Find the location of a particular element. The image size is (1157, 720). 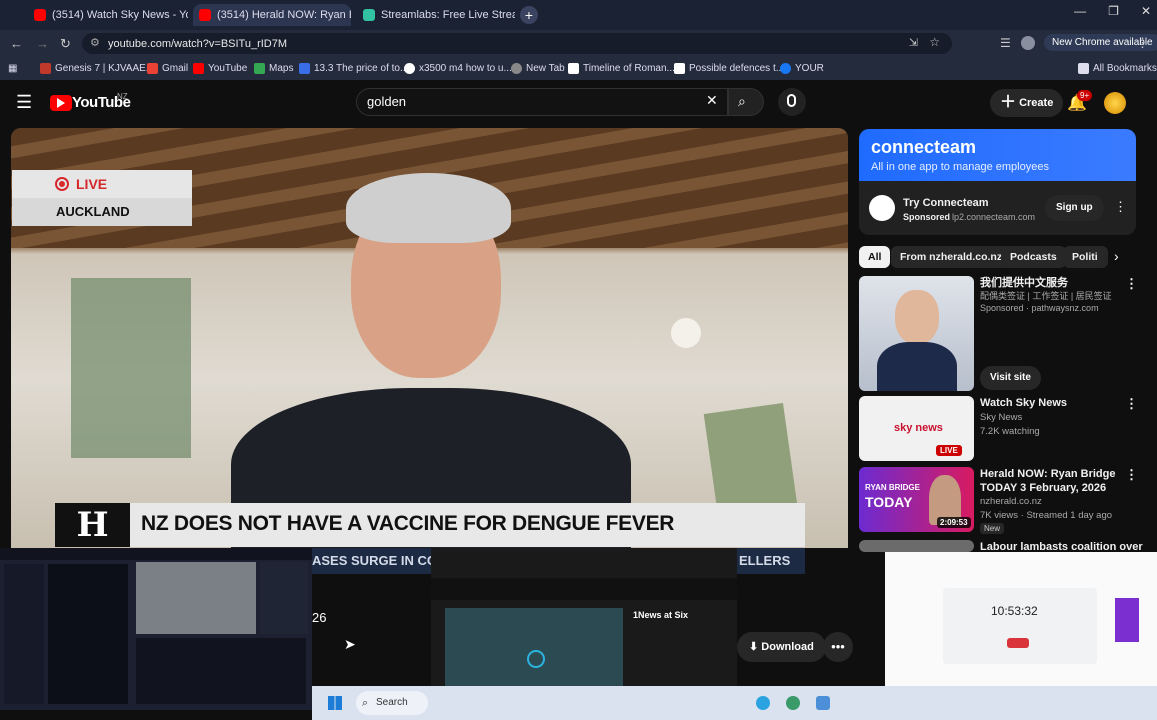

create-button: ＋ Create is located at coordinates (1027, 103).